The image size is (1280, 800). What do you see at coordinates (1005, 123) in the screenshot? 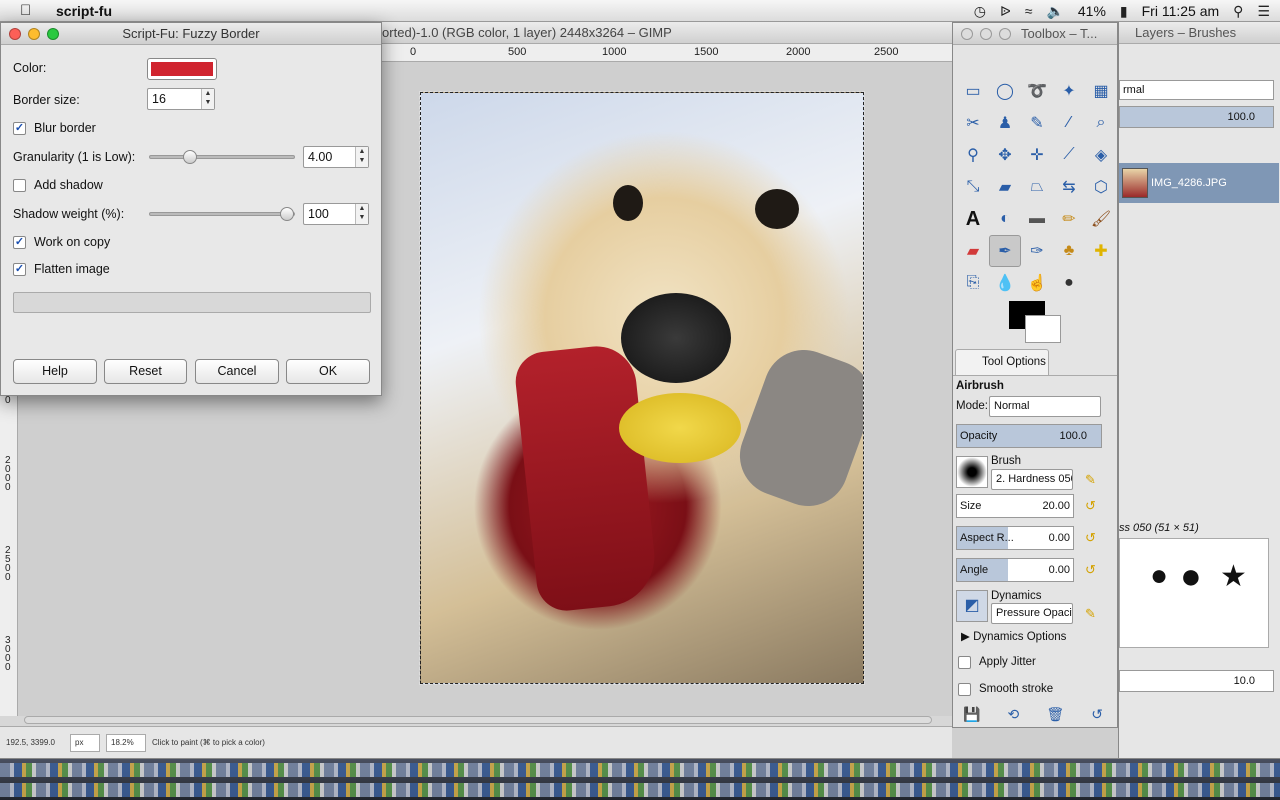
I see `foreground-select-icon: ♟` at bounding box center [1005, 123].